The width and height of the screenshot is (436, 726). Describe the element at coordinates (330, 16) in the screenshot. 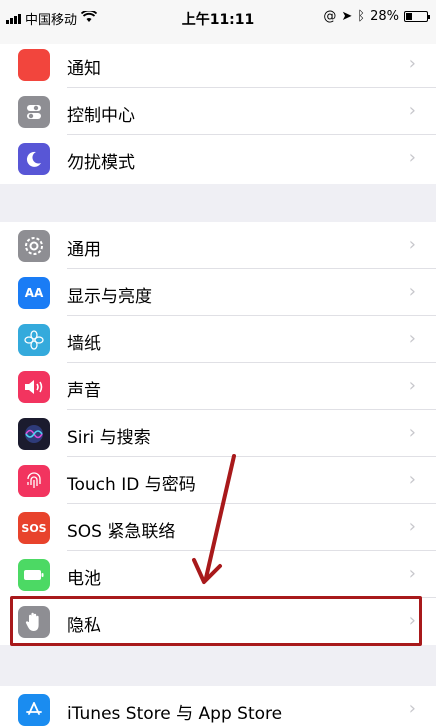

I see `rotation-lock-icon: @` at that location.